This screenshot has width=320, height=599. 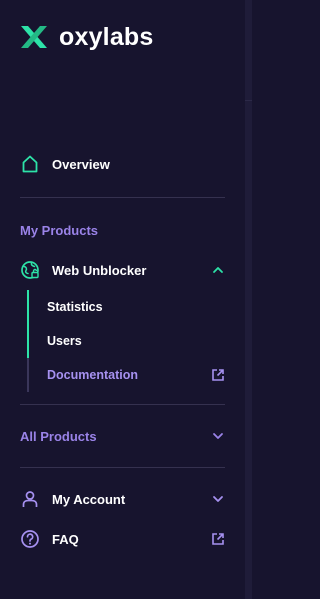 What do you see at coordinates (99, 270) in the screenshot?
I see `nav-web-unblocker-label: Web Unblocker` at bounding box center [99, 270].